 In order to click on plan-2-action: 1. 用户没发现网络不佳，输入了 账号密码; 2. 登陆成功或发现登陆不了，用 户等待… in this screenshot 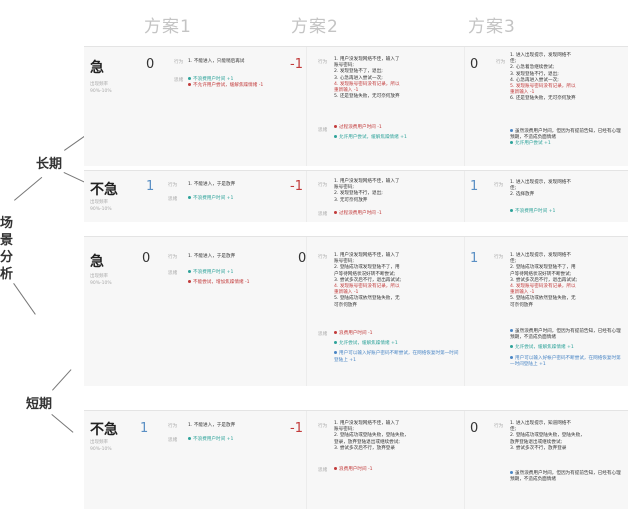, I will do `click(368, 280)`.